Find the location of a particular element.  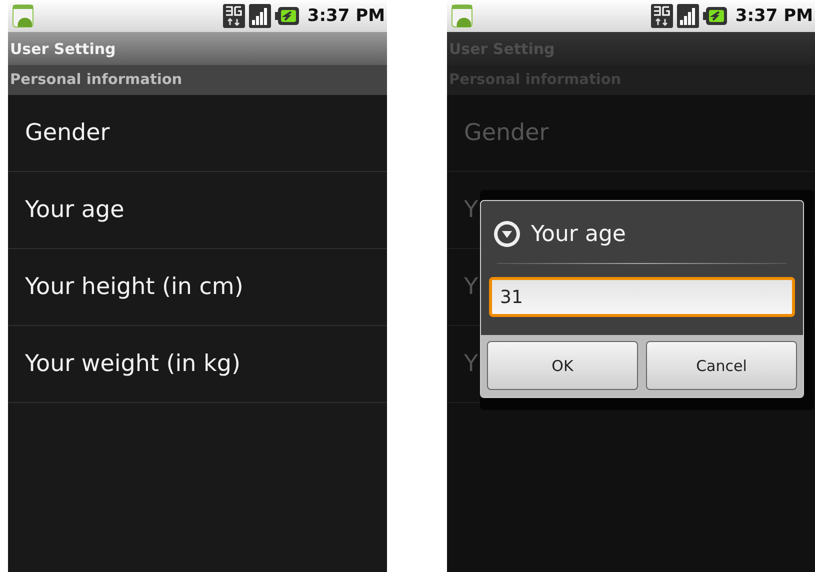

settings-item: Gender is located at coordinates (197, 133).